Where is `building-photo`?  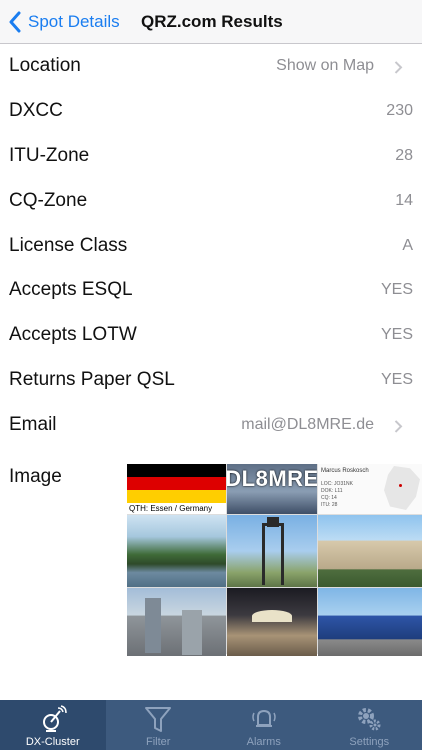 building-photo is located at coordinates (370, 551).